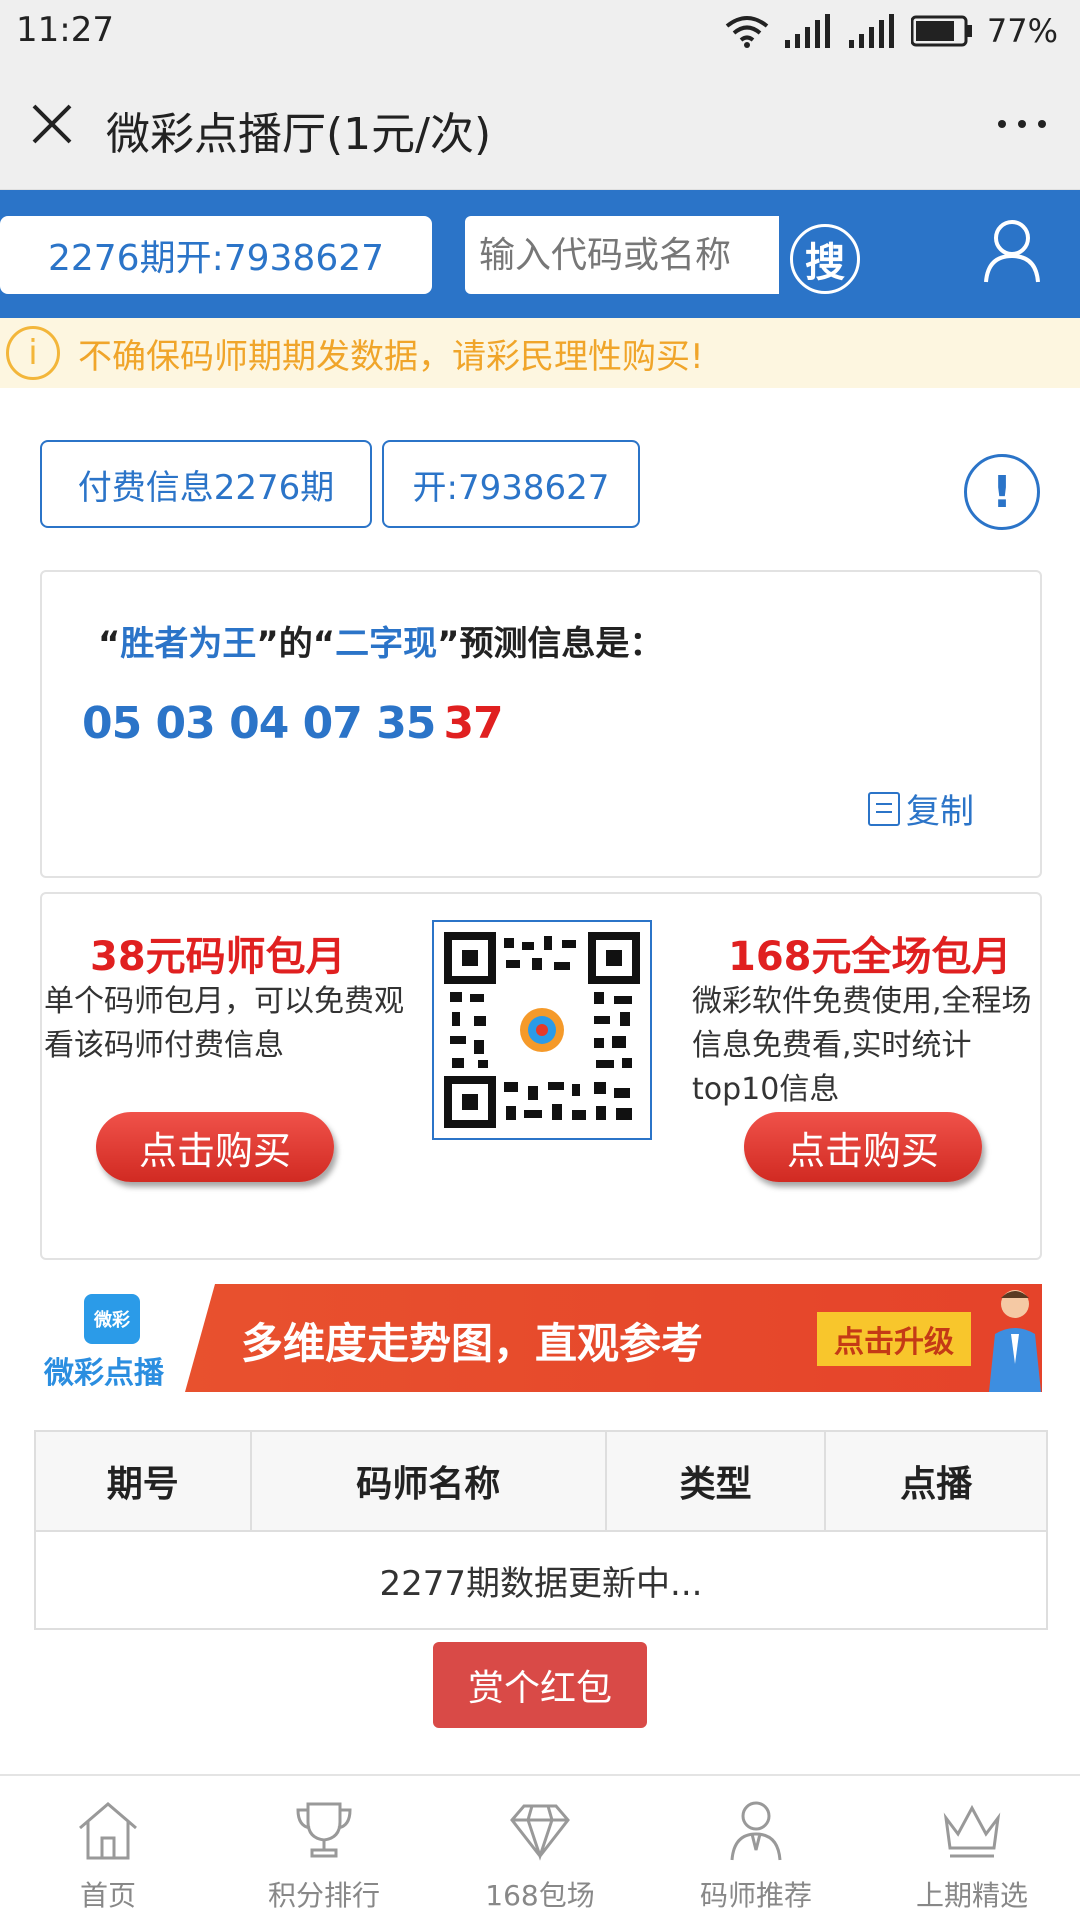 This screenshot has width=1080, height=1920. I want to click on prediction-type: 二字现, so click(386, 644).